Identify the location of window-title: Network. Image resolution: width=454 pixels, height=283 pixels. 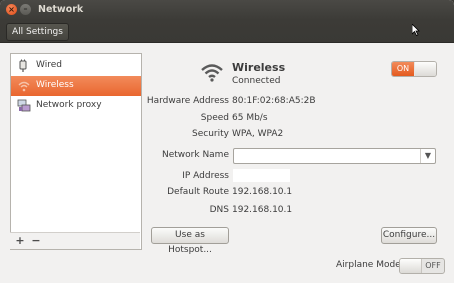
(61, 9).